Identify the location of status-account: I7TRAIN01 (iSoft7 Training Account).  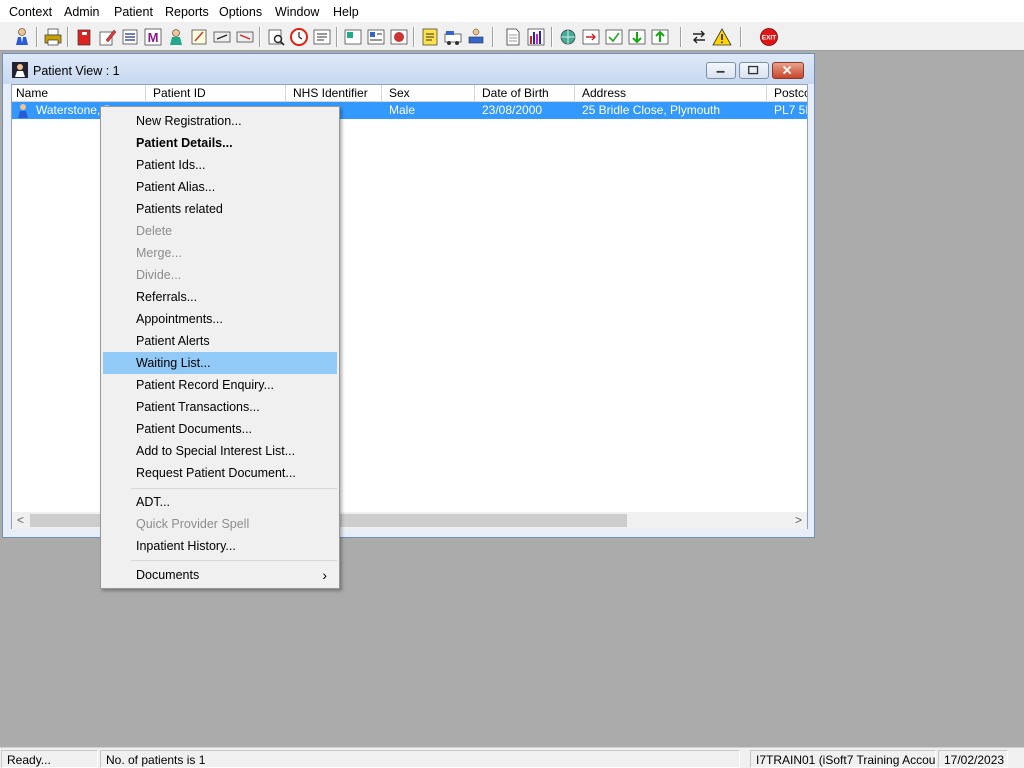
(843, 759).